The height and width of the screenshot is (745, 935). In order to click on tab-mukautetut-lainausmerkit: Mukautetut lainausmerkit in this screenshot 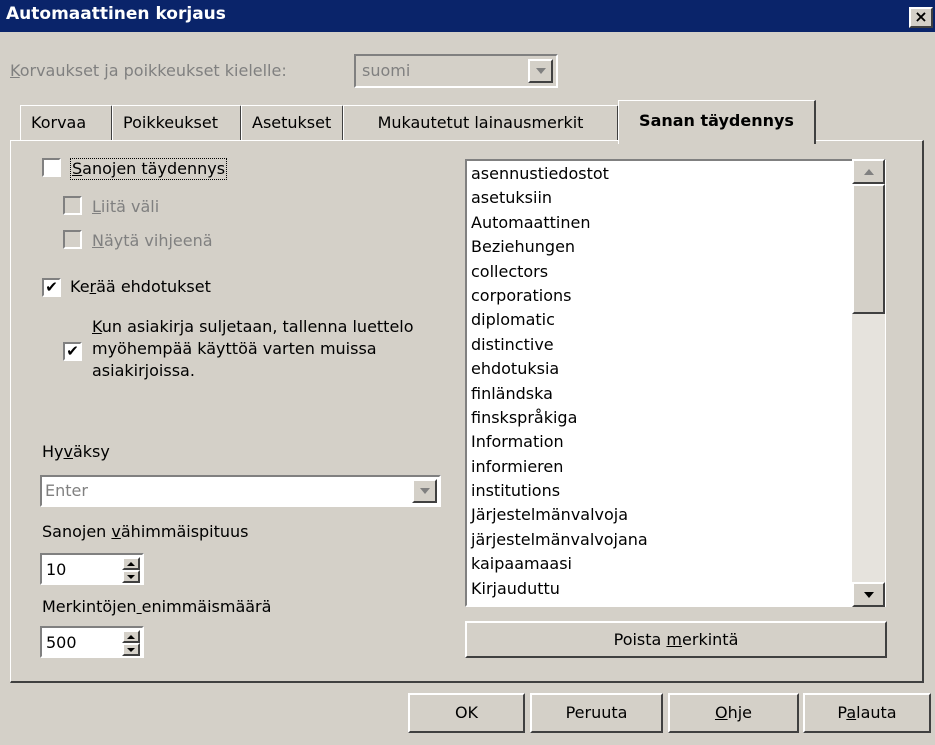, I will do `click(481, 123)`.